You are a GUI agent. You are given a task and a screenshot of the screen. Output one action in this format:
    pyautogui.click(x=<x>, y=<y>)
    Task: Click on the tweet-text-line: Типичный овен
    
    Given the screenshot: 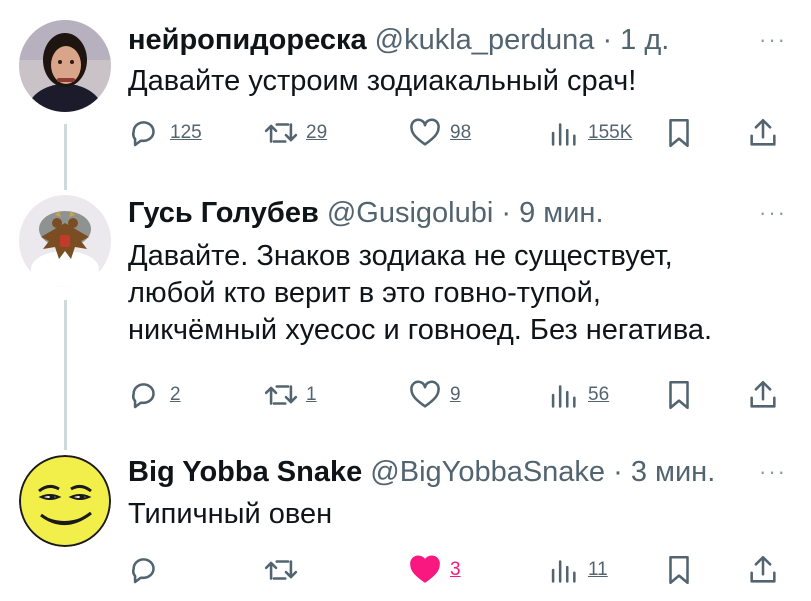 What is the action you would take?
    pyautogui.click(x=230, y=514)
    